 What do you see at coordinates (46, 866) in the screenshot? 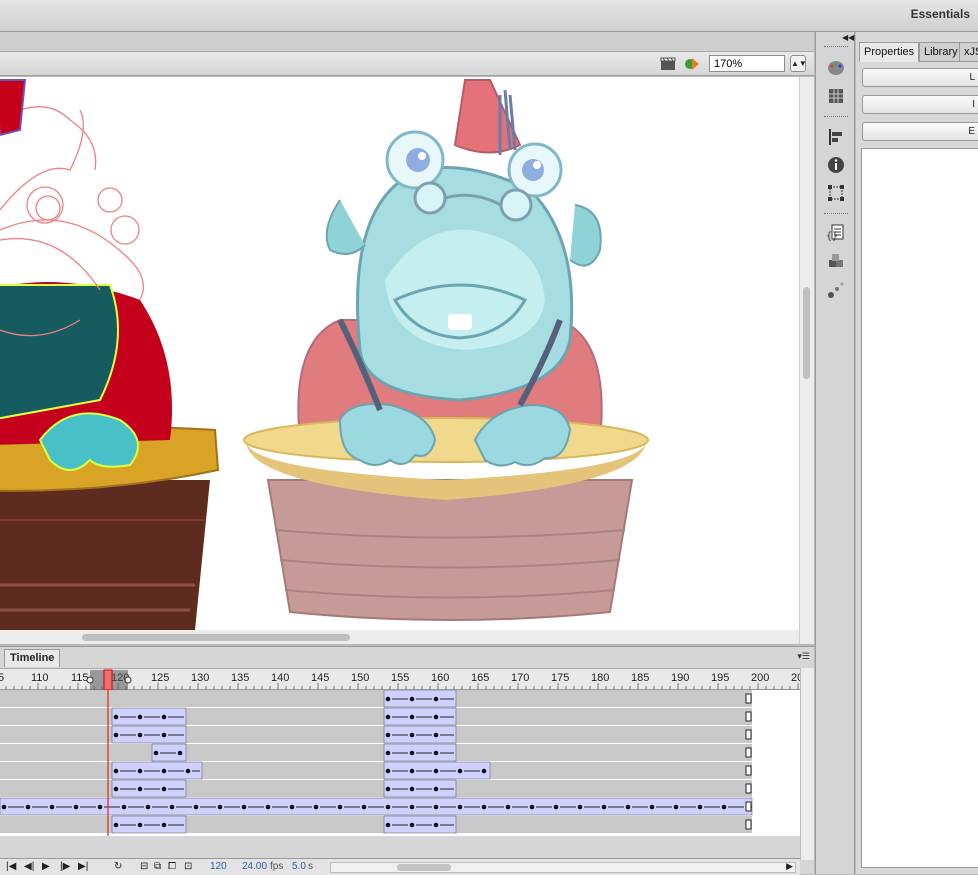
I see `play-icon: ▶` at bounding box center [46, 866].